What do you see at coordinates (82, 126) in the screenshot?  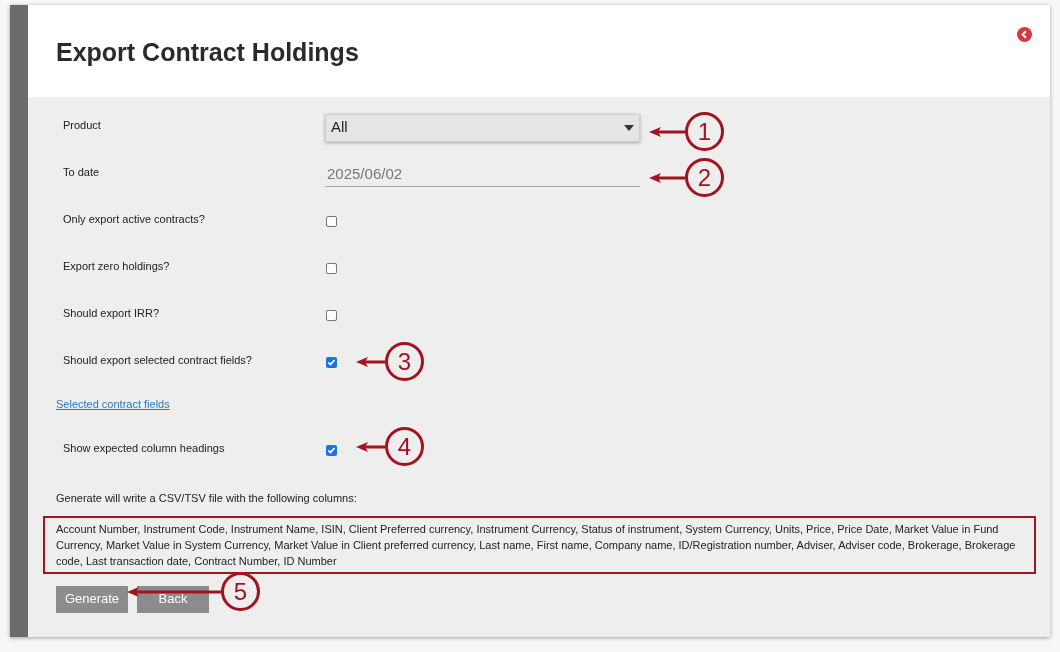 I see `field-label: Product` at bounding box center [82, 126].